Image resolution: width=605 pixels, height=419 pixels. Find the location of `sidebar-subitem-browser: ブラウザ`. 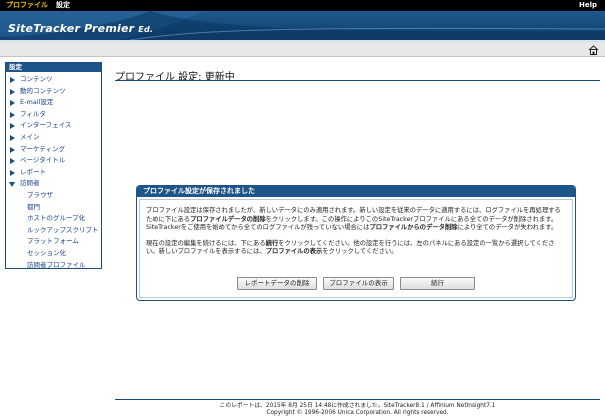

sidebar-subitem-browser: ブラウザ is located at coordinates (53, 196).